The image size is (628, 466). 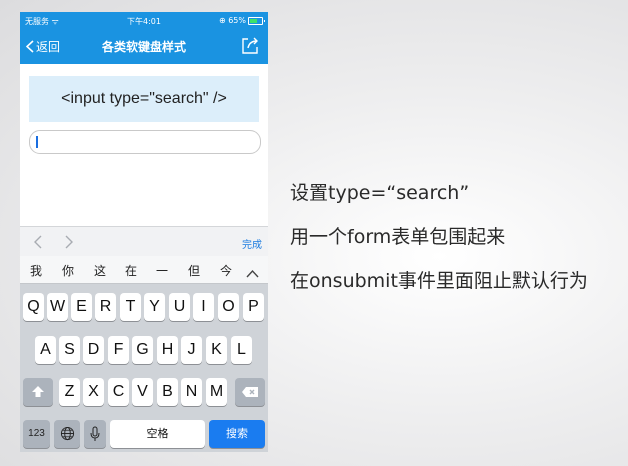 I want to click on key-e: E, so click(x=81, y=307).